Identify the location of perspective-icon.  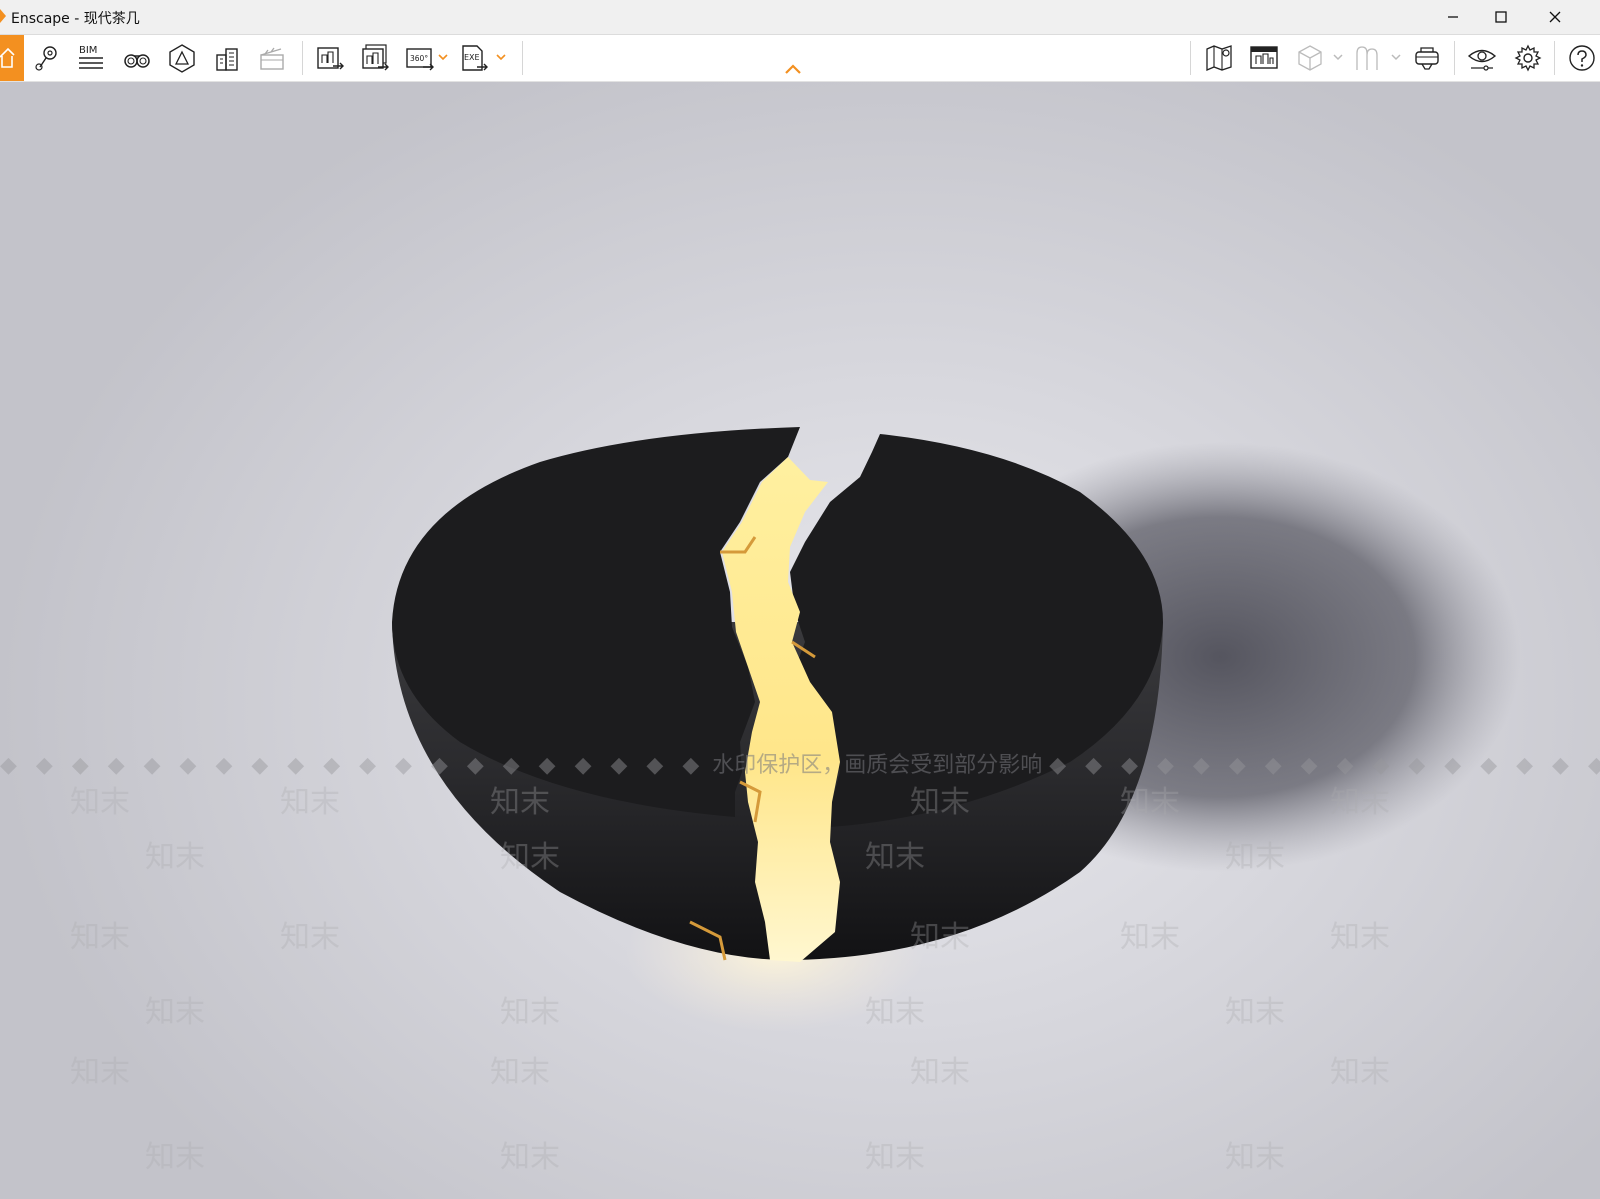
(182, 58).